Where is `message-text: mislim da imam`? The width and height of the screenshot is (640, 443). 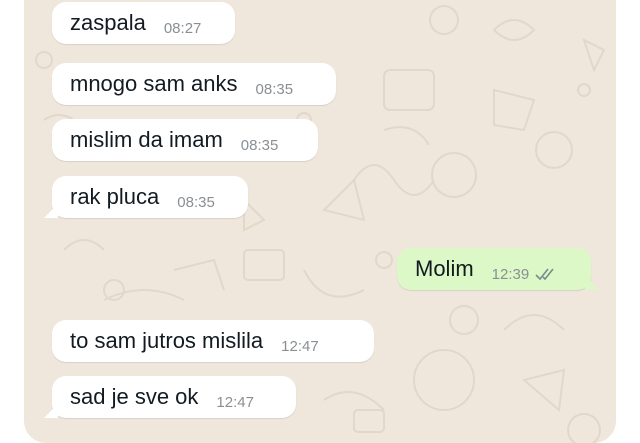
message-text: mislim da imam is located at coordinates (146, 139).